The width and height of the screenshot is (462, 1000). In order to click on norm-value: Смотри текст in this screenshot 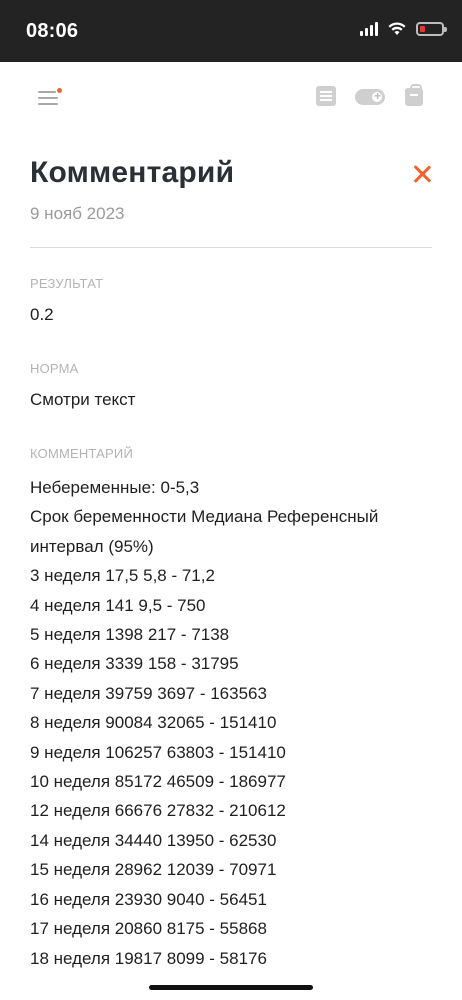, I will do `click(83, 399)`.